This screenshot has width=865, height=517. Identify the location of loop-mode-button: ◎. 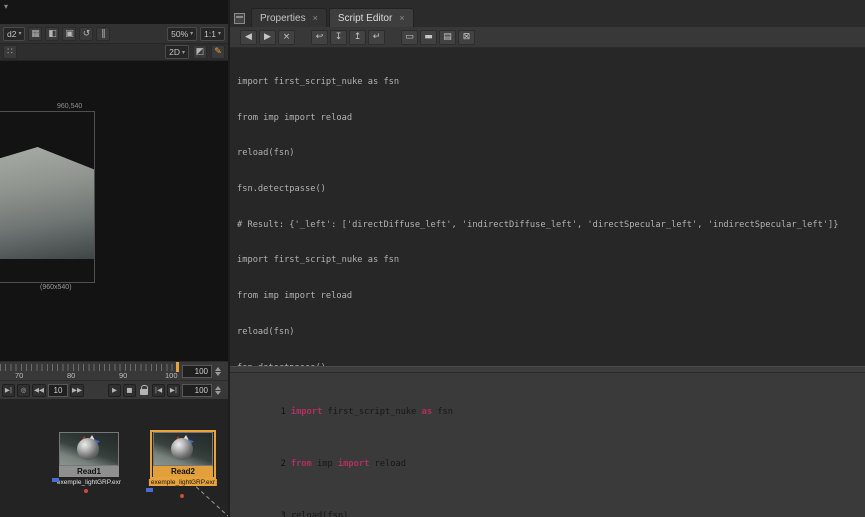
(23, 390).